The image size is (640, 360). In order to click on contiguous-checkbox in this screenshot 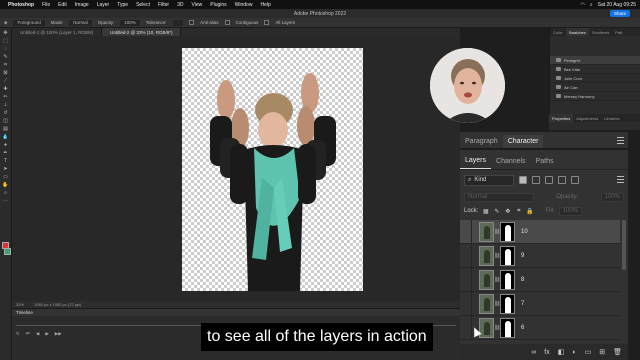, I will do `click(227, 22)`.